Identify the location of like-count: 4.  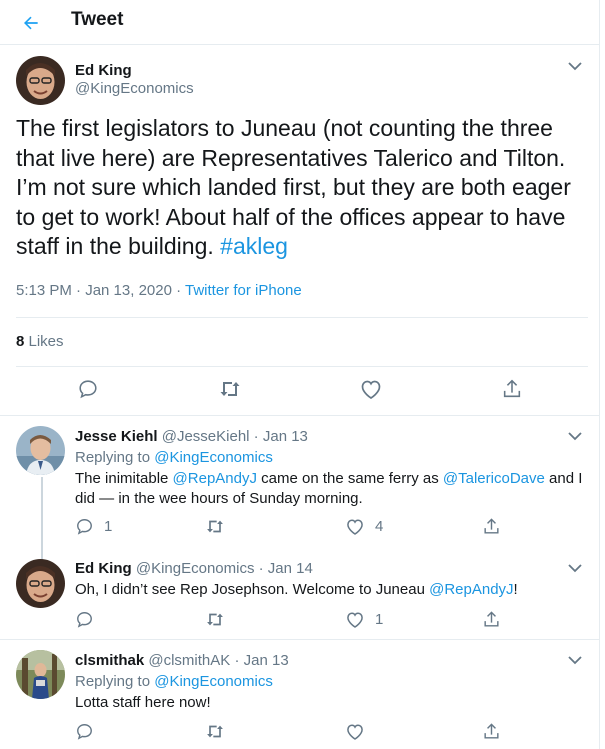
(379, 526).